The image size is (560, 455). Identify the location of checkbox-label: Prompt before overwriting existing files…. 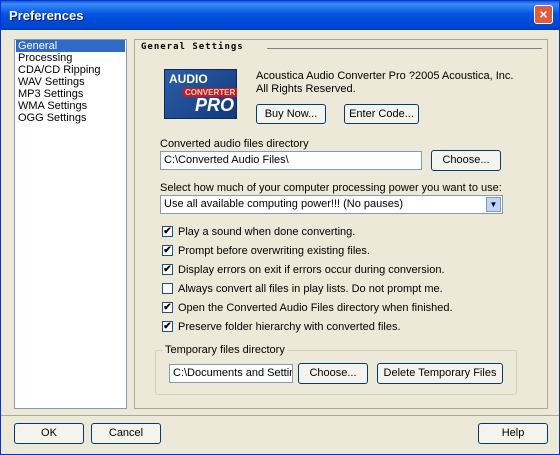
(274, 251).